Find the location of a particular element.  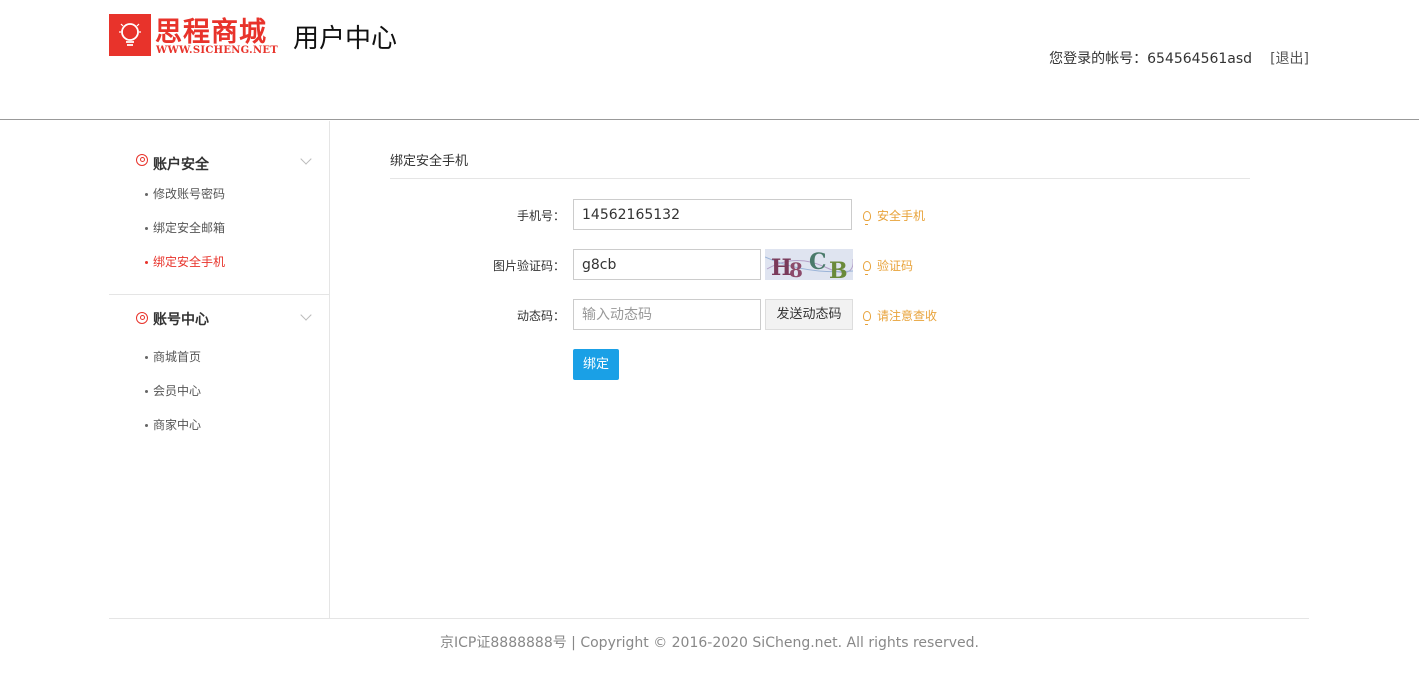

phone-hint-text: 安全手机 is located at coordinates (901, 216).